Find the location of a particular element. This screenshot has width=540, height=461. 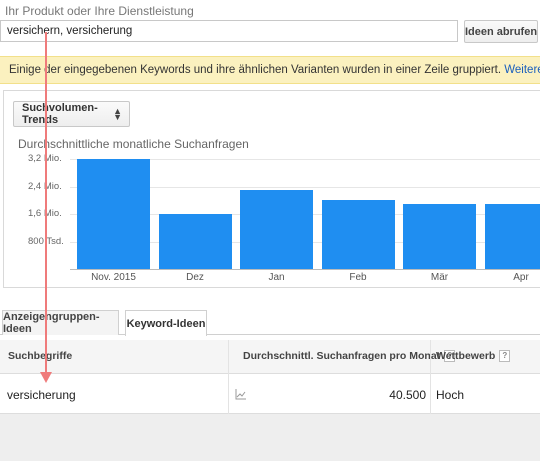

column-header-monthly-searches: Durchschnittl. Suchanfragen pro Monat? is located at coordinates (349, 356).